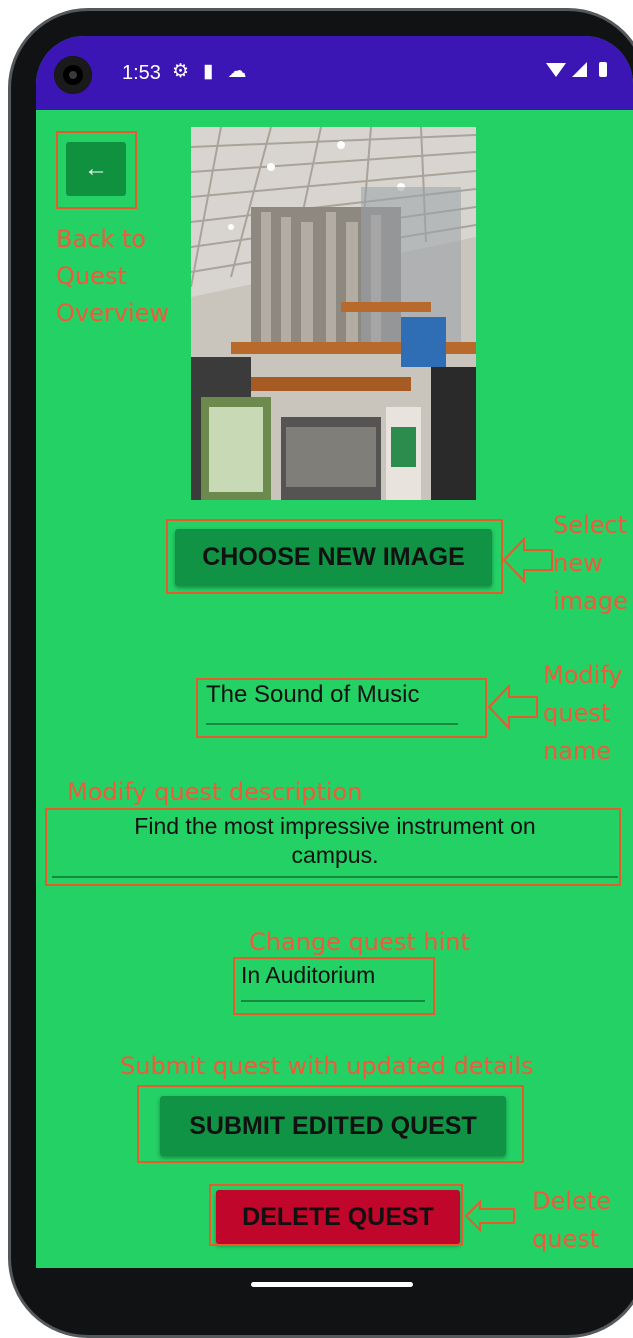 The width and height of the screenshot is (633, 1338). Describe the element at coordinates (334, 73) in the screenshot. I see `status-bar: 1:53 ⚙ ▮ ☁` at that location.